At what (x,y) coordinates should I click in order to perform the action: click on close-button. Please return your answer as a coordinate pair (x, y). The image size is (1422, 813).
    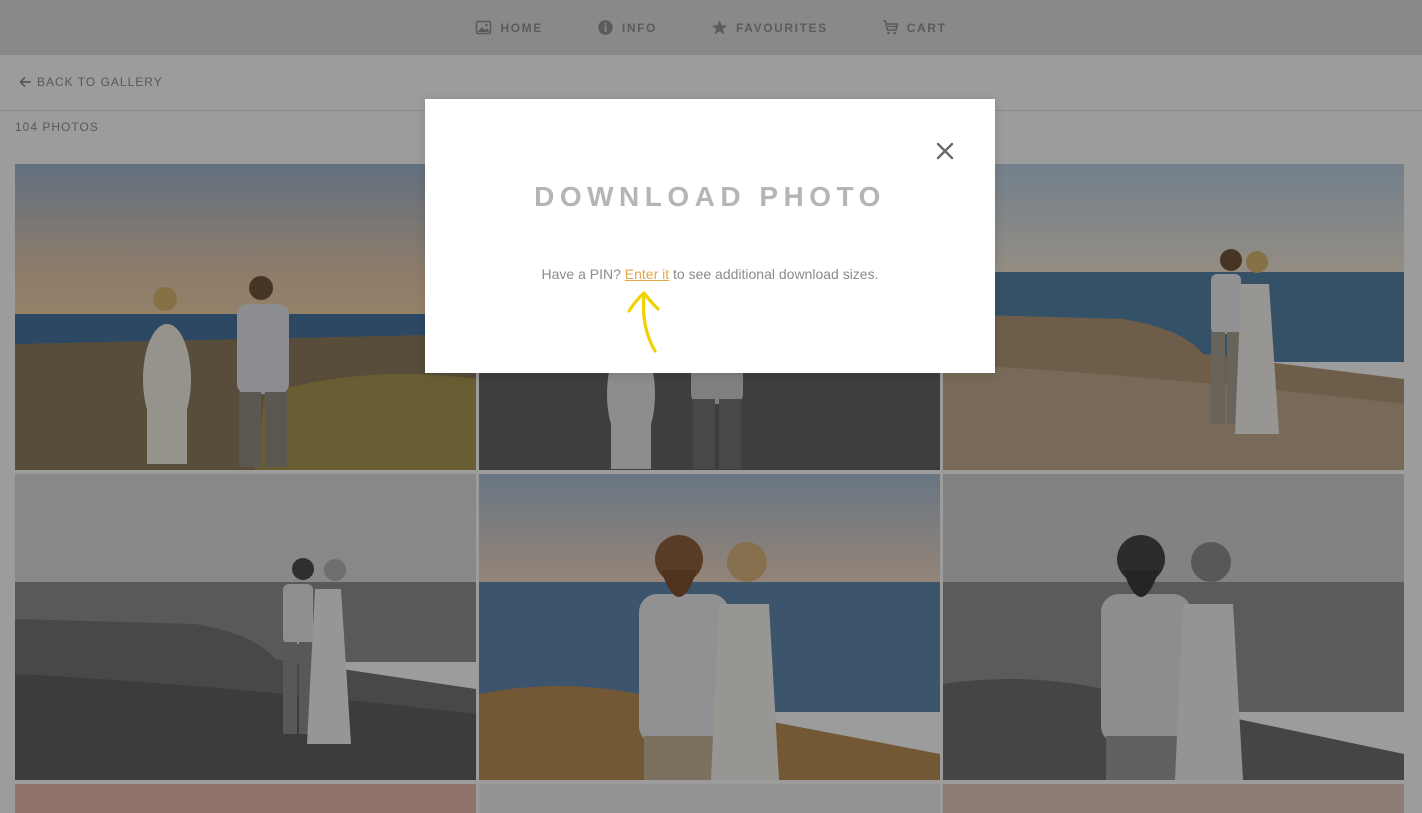
    Looking at the image, I should click on (945, 151).